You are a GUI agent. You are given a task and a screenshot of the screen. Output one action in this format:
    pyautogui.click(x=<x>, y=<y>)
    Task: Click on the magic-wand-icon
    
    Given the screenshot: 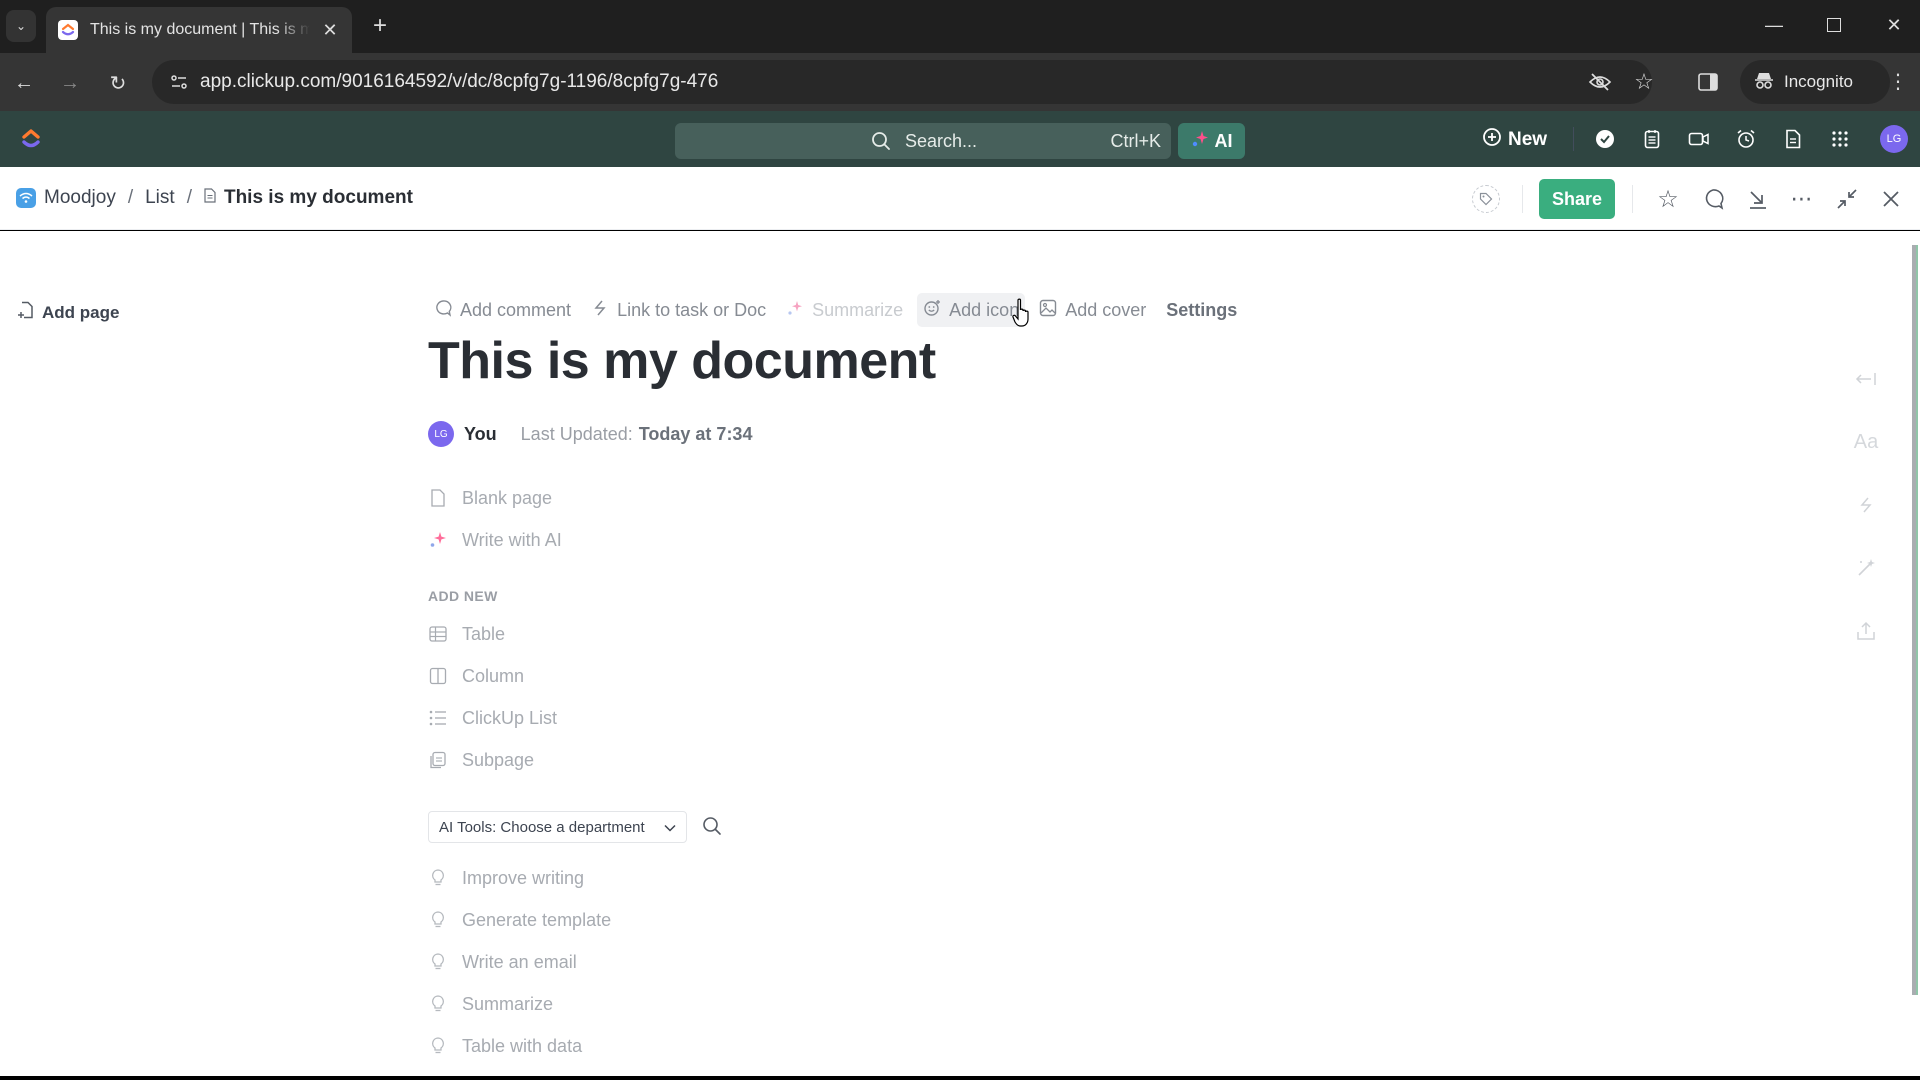 What is the action you would take?
    pyautogui.click(x=1866, y=568)
    